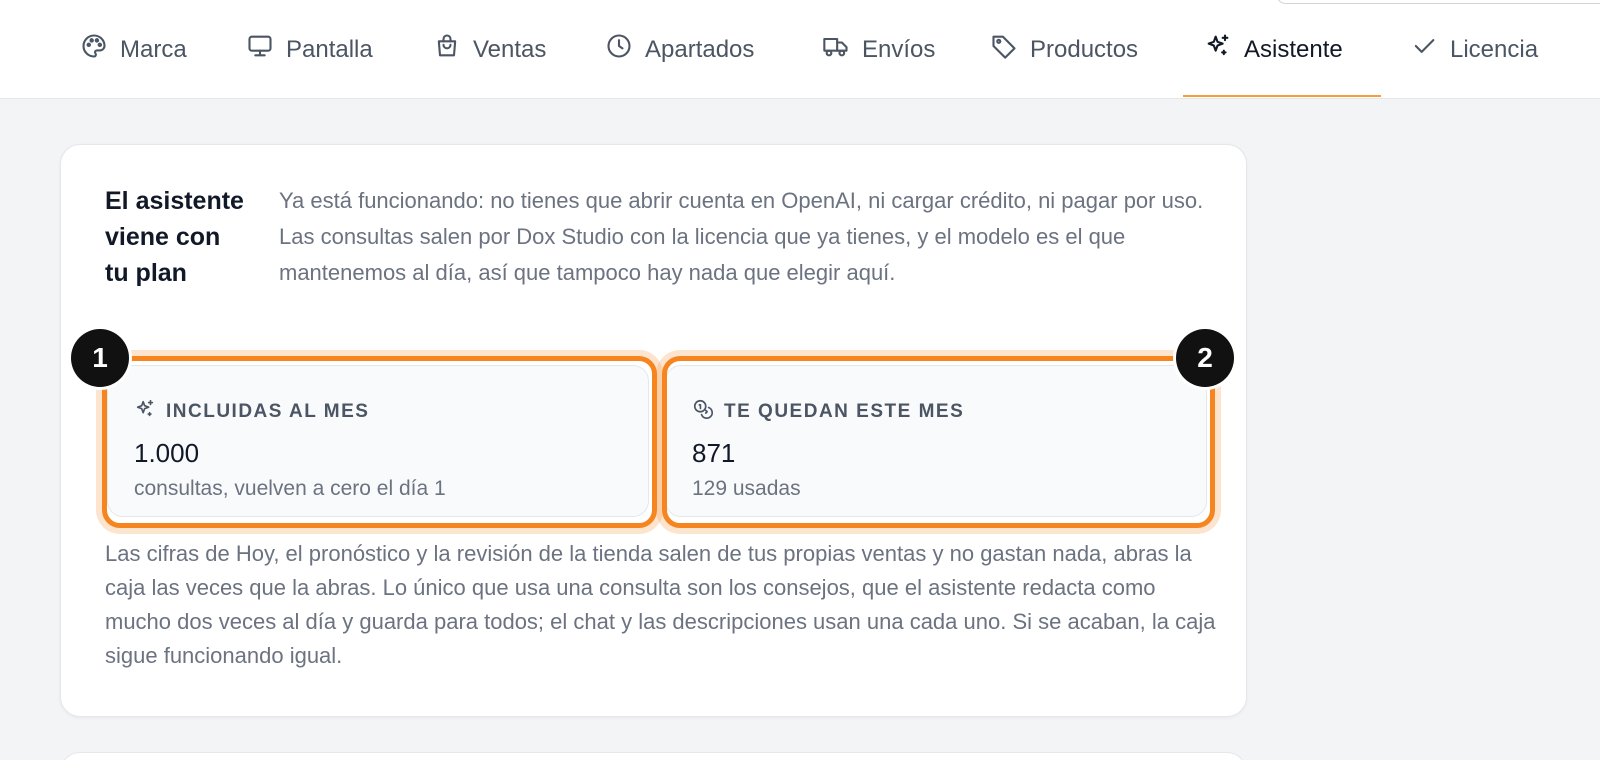 The image size is (1600, 760). What do you see at coordinates (94, 49) in the screenshot?
I see `palette-icon` at bounding box center [94, 49].